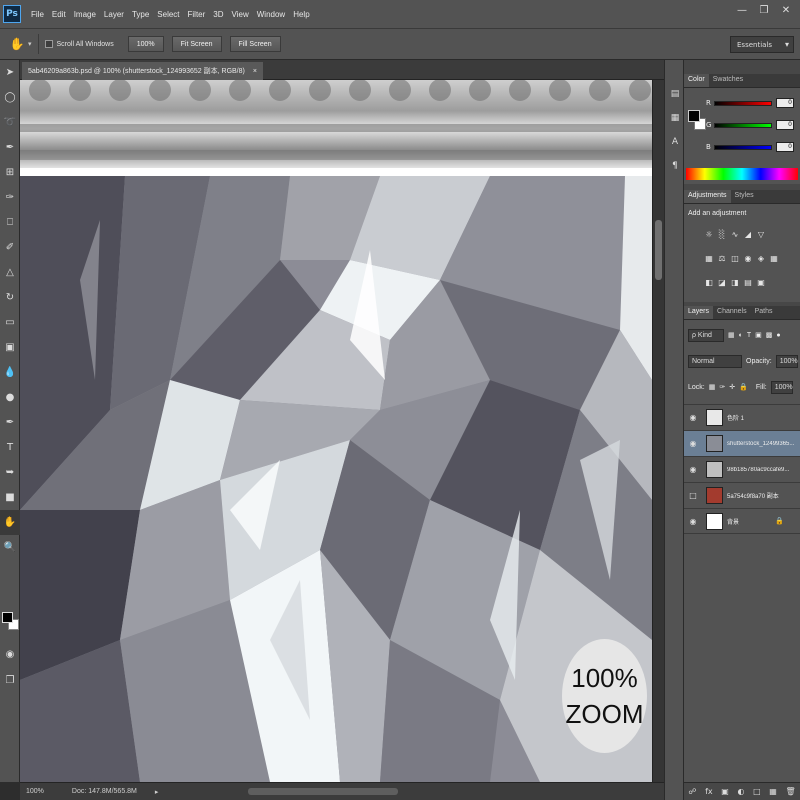  What do you see at coordinates (35, 791) in the screenshot?
I see `status-zoom: 100%` at bounding box center [35, 791].